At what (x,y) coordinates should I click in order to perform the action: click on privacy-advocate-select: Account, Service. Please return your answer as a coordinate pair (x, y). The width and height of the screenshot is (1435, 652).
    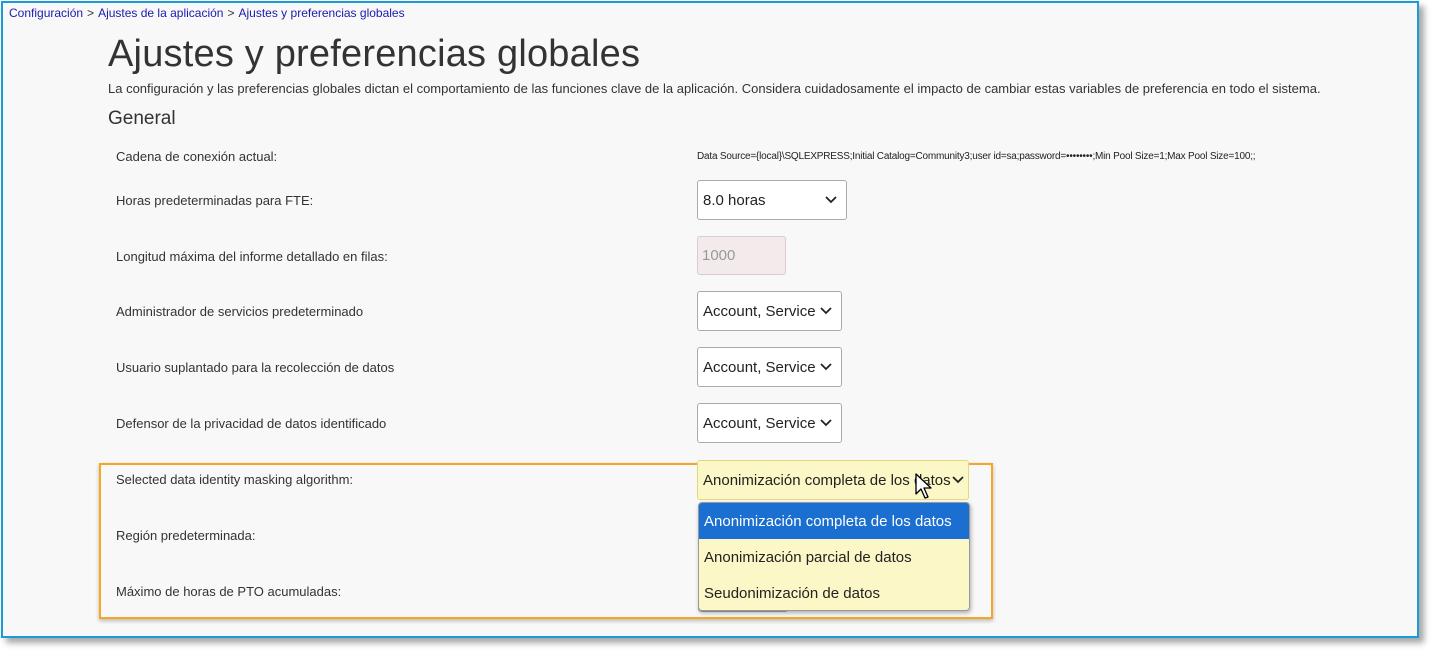
    Looking at the image, I should click on (769, 423).